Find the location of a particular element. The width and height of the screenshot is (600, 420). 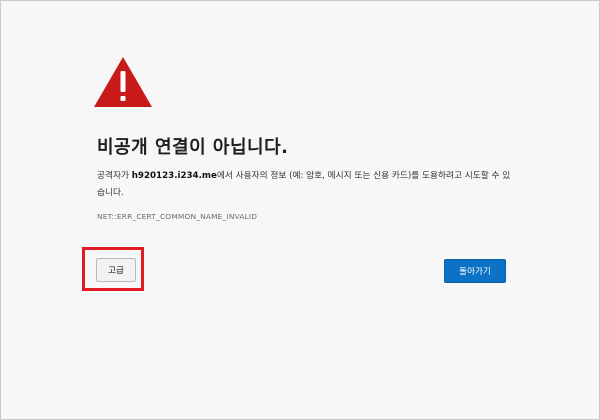

error-title: 비공개 연결이 아닙니다. is located at coordinates (193, 147).